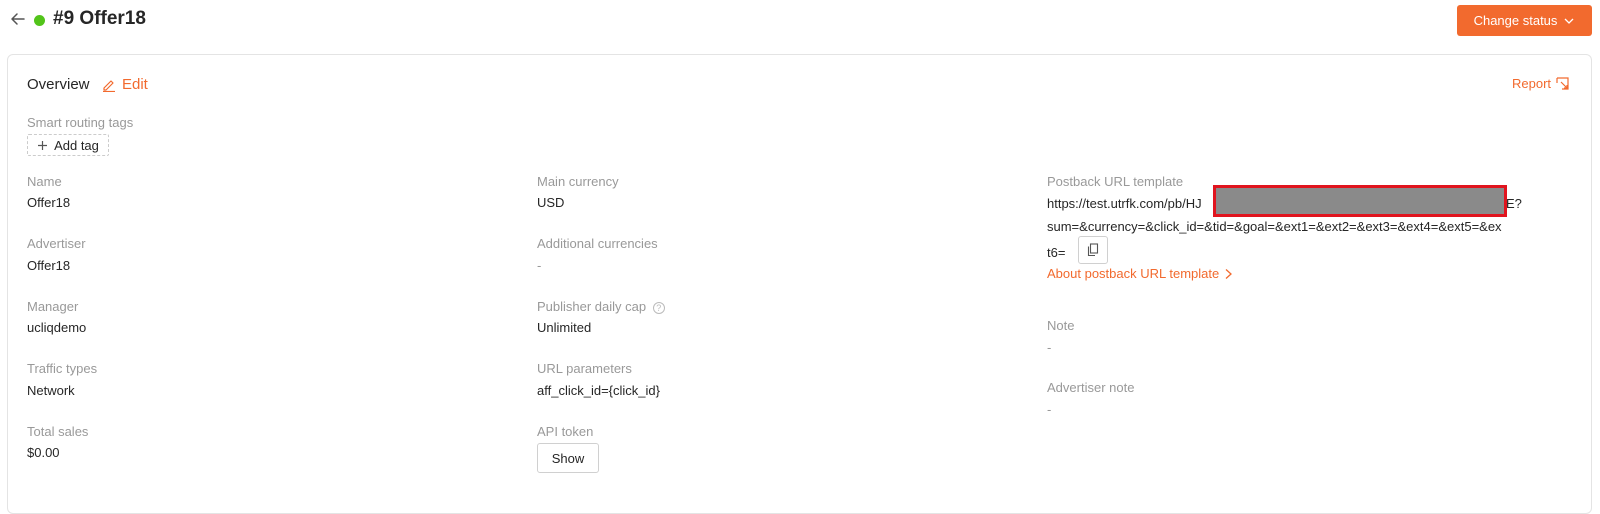 Image resolution: width=1600 pixels, height=514 pixels. Describe the element at coordinates (1115, 181) in the screenshot. I see `postback-url-label: Postback URL template` at that location.